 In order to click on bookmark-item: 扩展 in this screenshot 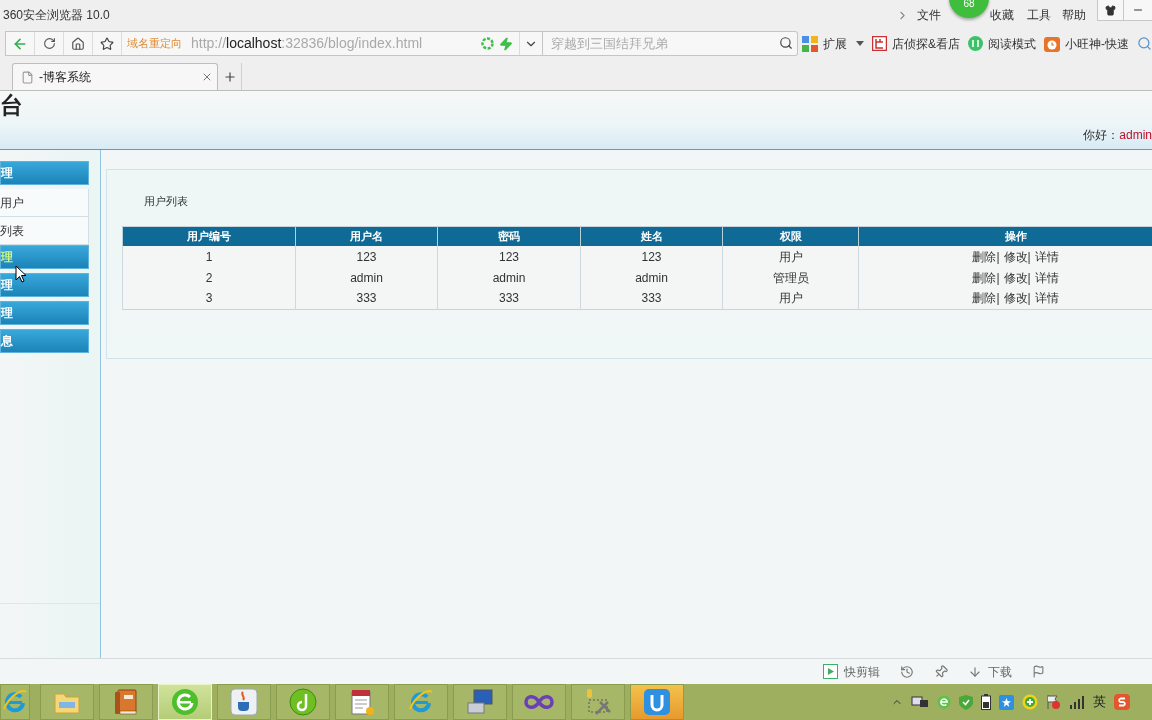, I will do `click(833, 43)`.